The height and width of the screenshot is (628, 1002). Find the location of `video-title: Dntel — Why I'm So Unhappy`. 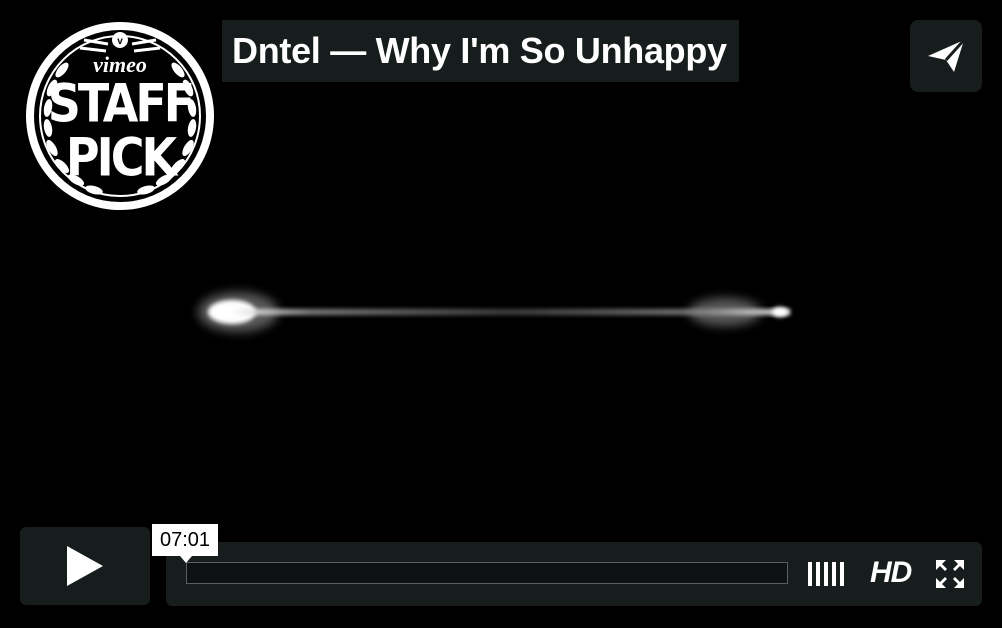

video-title: Dntel — Why I'm So Unhappy is located at coordinates (479, 51).